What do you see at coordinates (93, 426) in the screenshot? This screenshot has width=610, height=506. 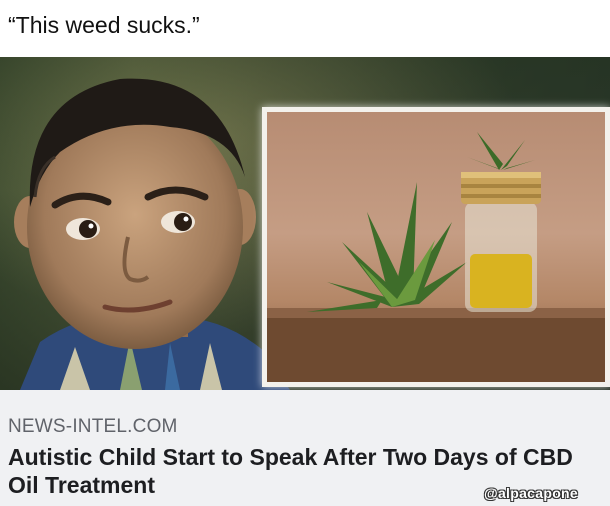 I see `link-source-domain: NEWS-INTEL.COM` at bounding box center [93, 426].